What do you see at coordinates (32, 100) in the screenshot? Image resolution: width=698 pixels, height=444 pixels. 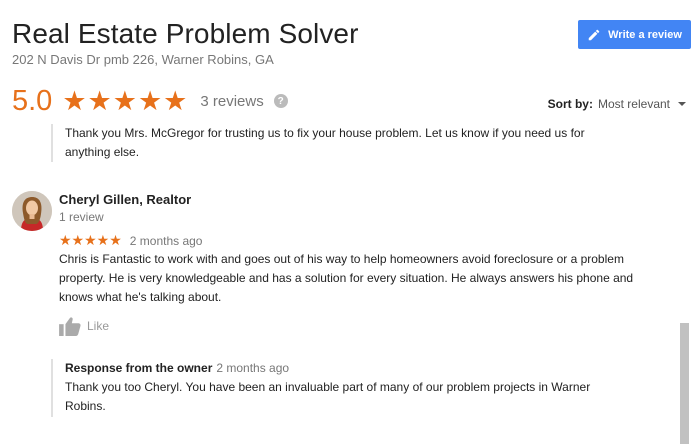 I see `rating-score: 5.0` at bounding box center [32, 100].